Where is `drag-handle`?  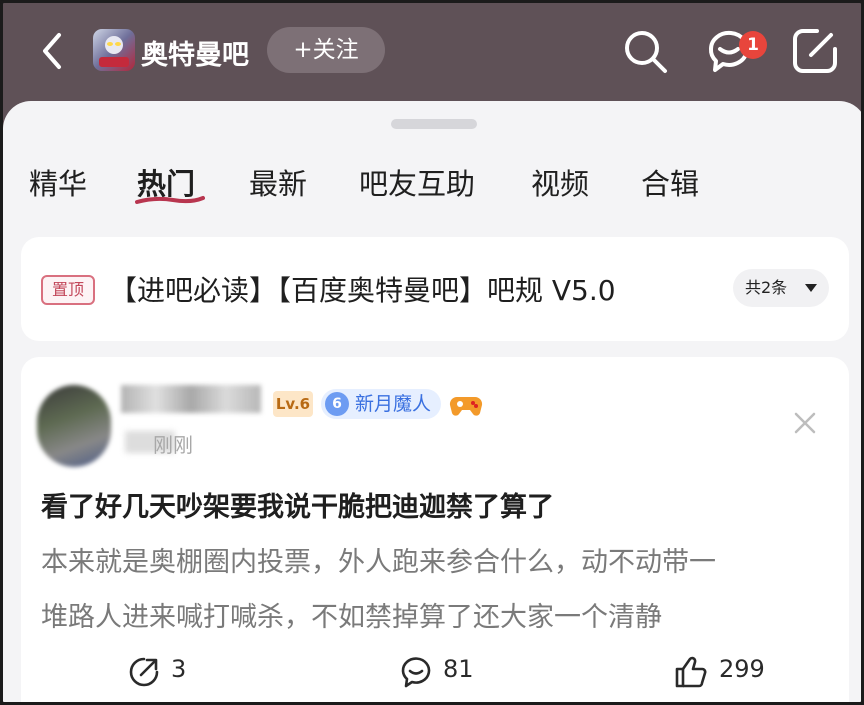
drag-handle is located at coordinates (434, 124).